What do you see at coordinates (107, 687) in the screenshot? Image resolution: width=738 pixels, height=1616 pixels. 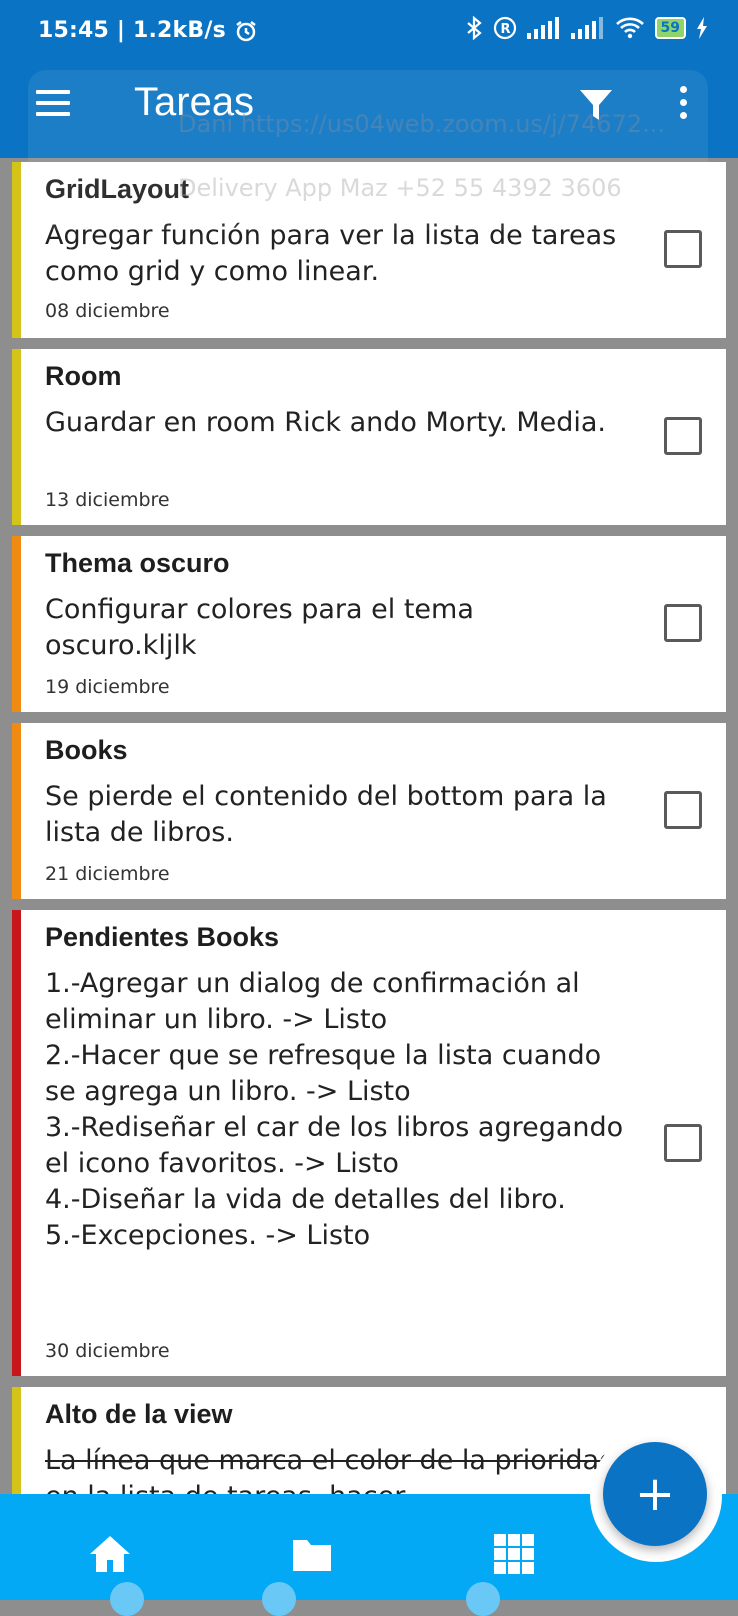 I see `task-date: 19 diciembre` at bounding box center [107, 687].